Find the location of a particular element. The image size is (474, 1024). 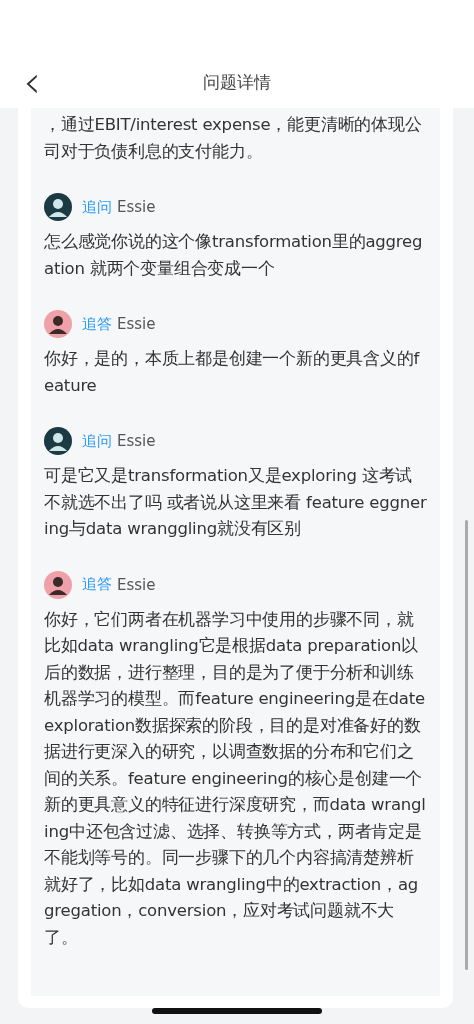

question-text: 怎么感觉你说的这个像transformation里的aggregation 就两个变量组合变成一个 is located at coordinates (234, 255).